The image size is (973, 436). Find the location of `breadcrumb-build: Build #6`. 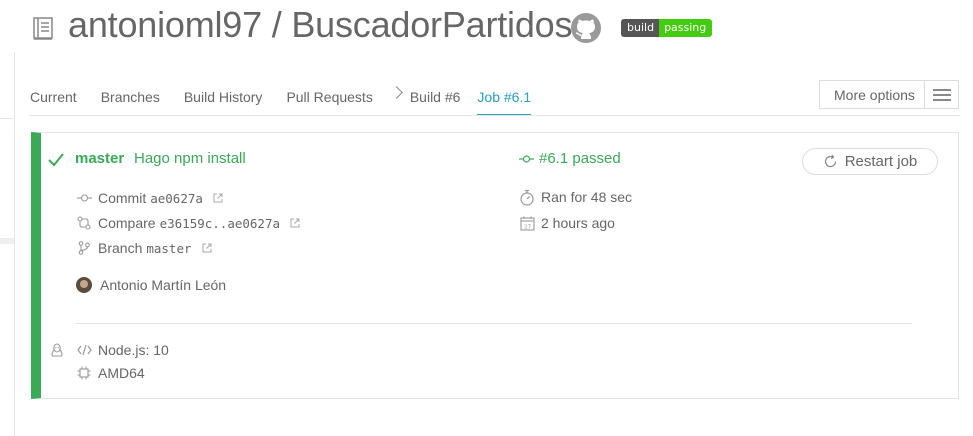

breadcrumb-build: Build #6 is located at coordinates (435, 102).